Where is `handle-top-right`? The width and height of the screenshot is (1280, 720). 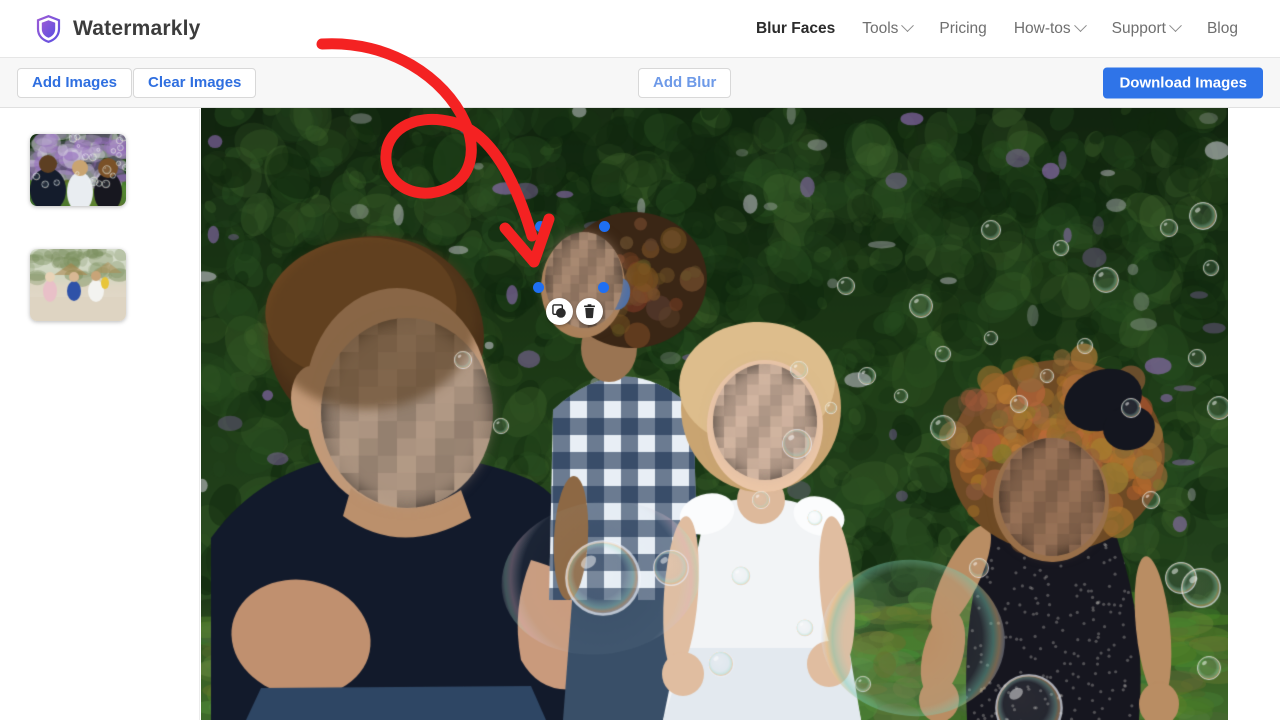 handle-top-right is located at coordinates (604, 226).